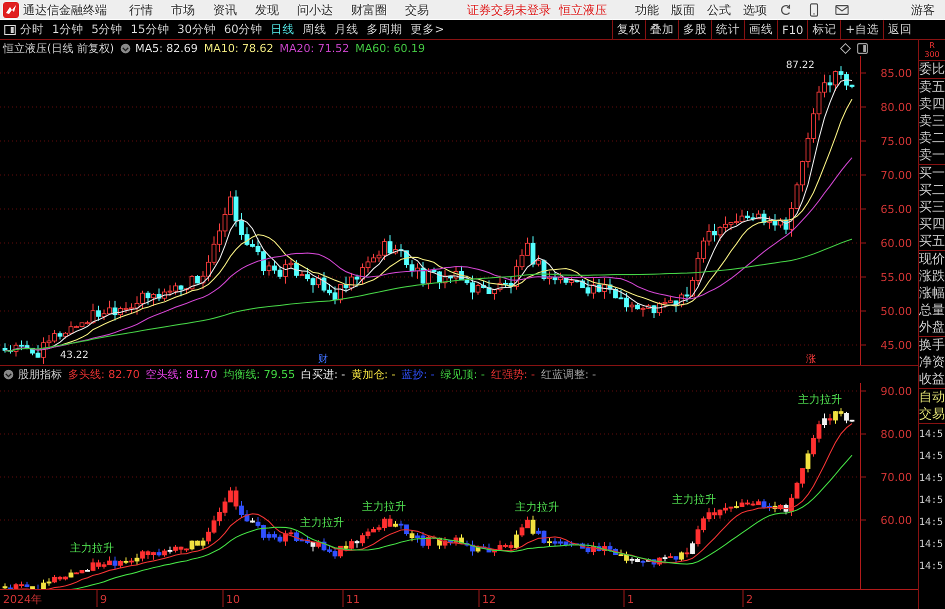 Image resolution: width=945 pixels, height=609 pixels. I want to click on quote-label: 自动, so click(932, 397).